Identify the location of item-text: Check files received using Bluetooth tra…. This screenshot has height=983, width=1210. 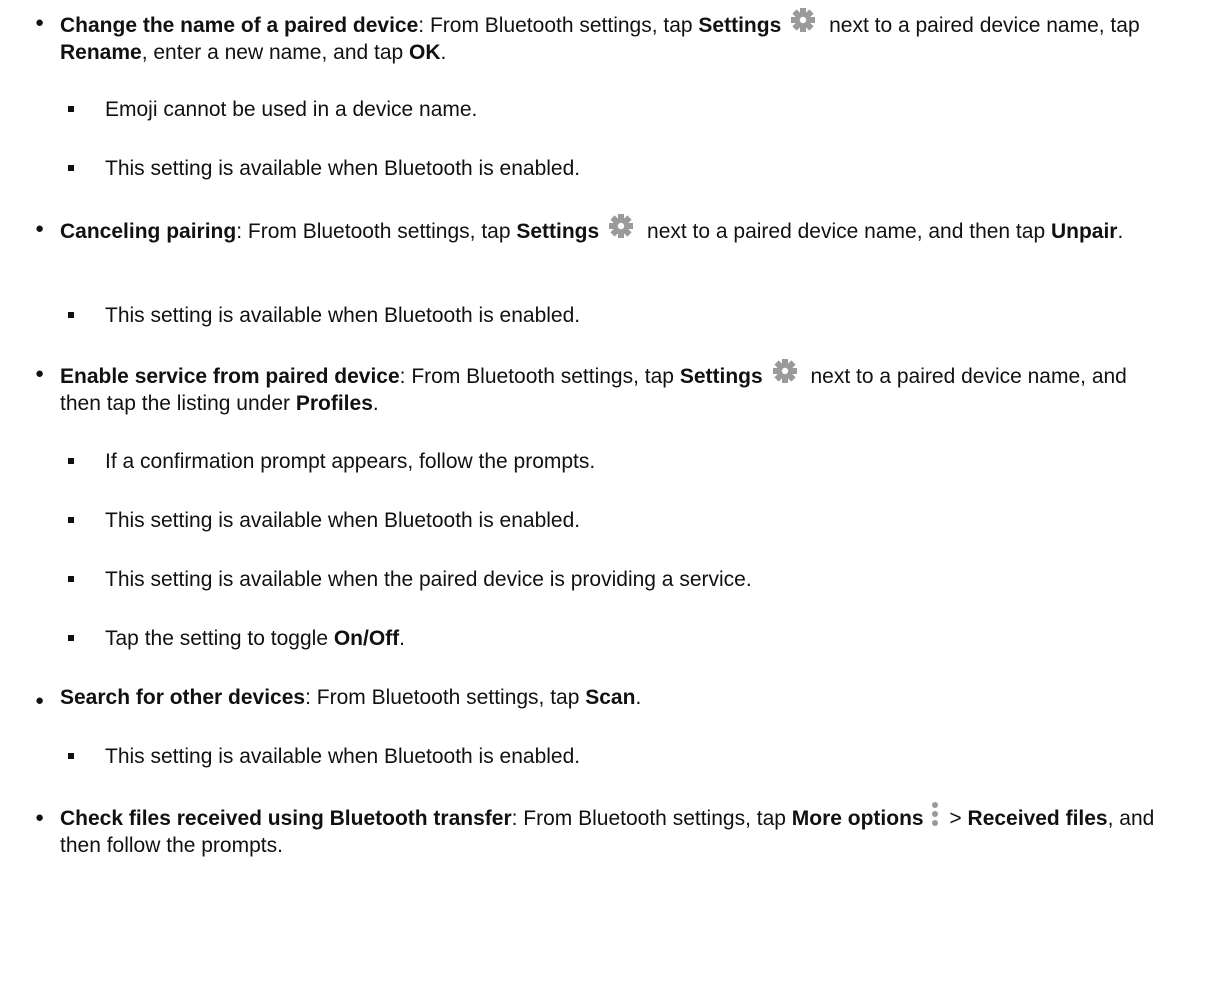
(615, 830).